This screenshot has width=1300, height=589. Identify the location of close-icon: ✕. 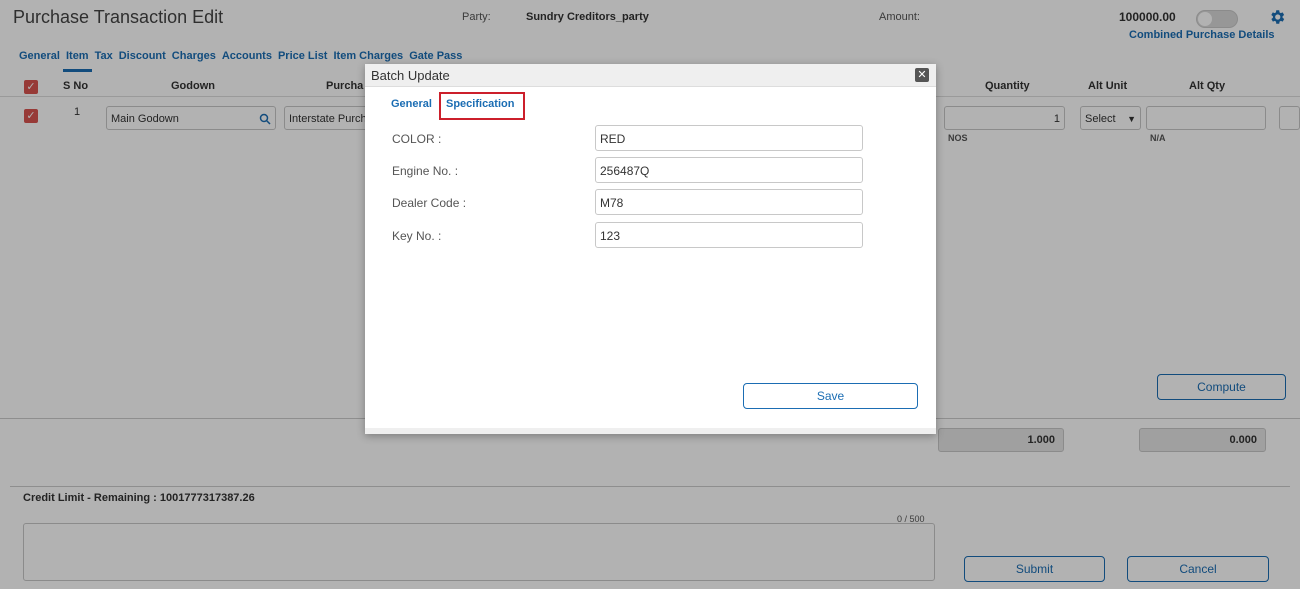
(922, 75).